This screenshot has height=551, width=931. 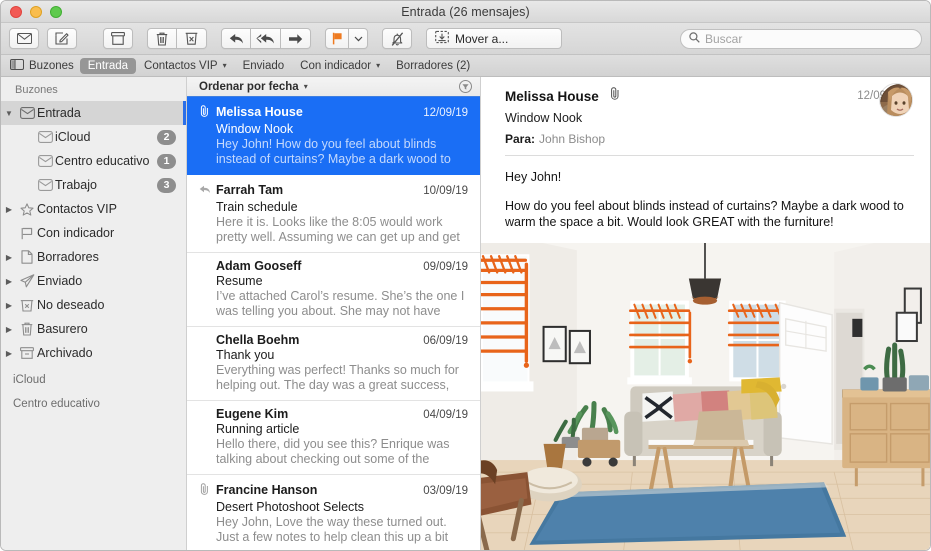 What do you see at coordinates (266, 38) in the screenshot?
I see `reply-all-button` at bounding box center [266, 38].